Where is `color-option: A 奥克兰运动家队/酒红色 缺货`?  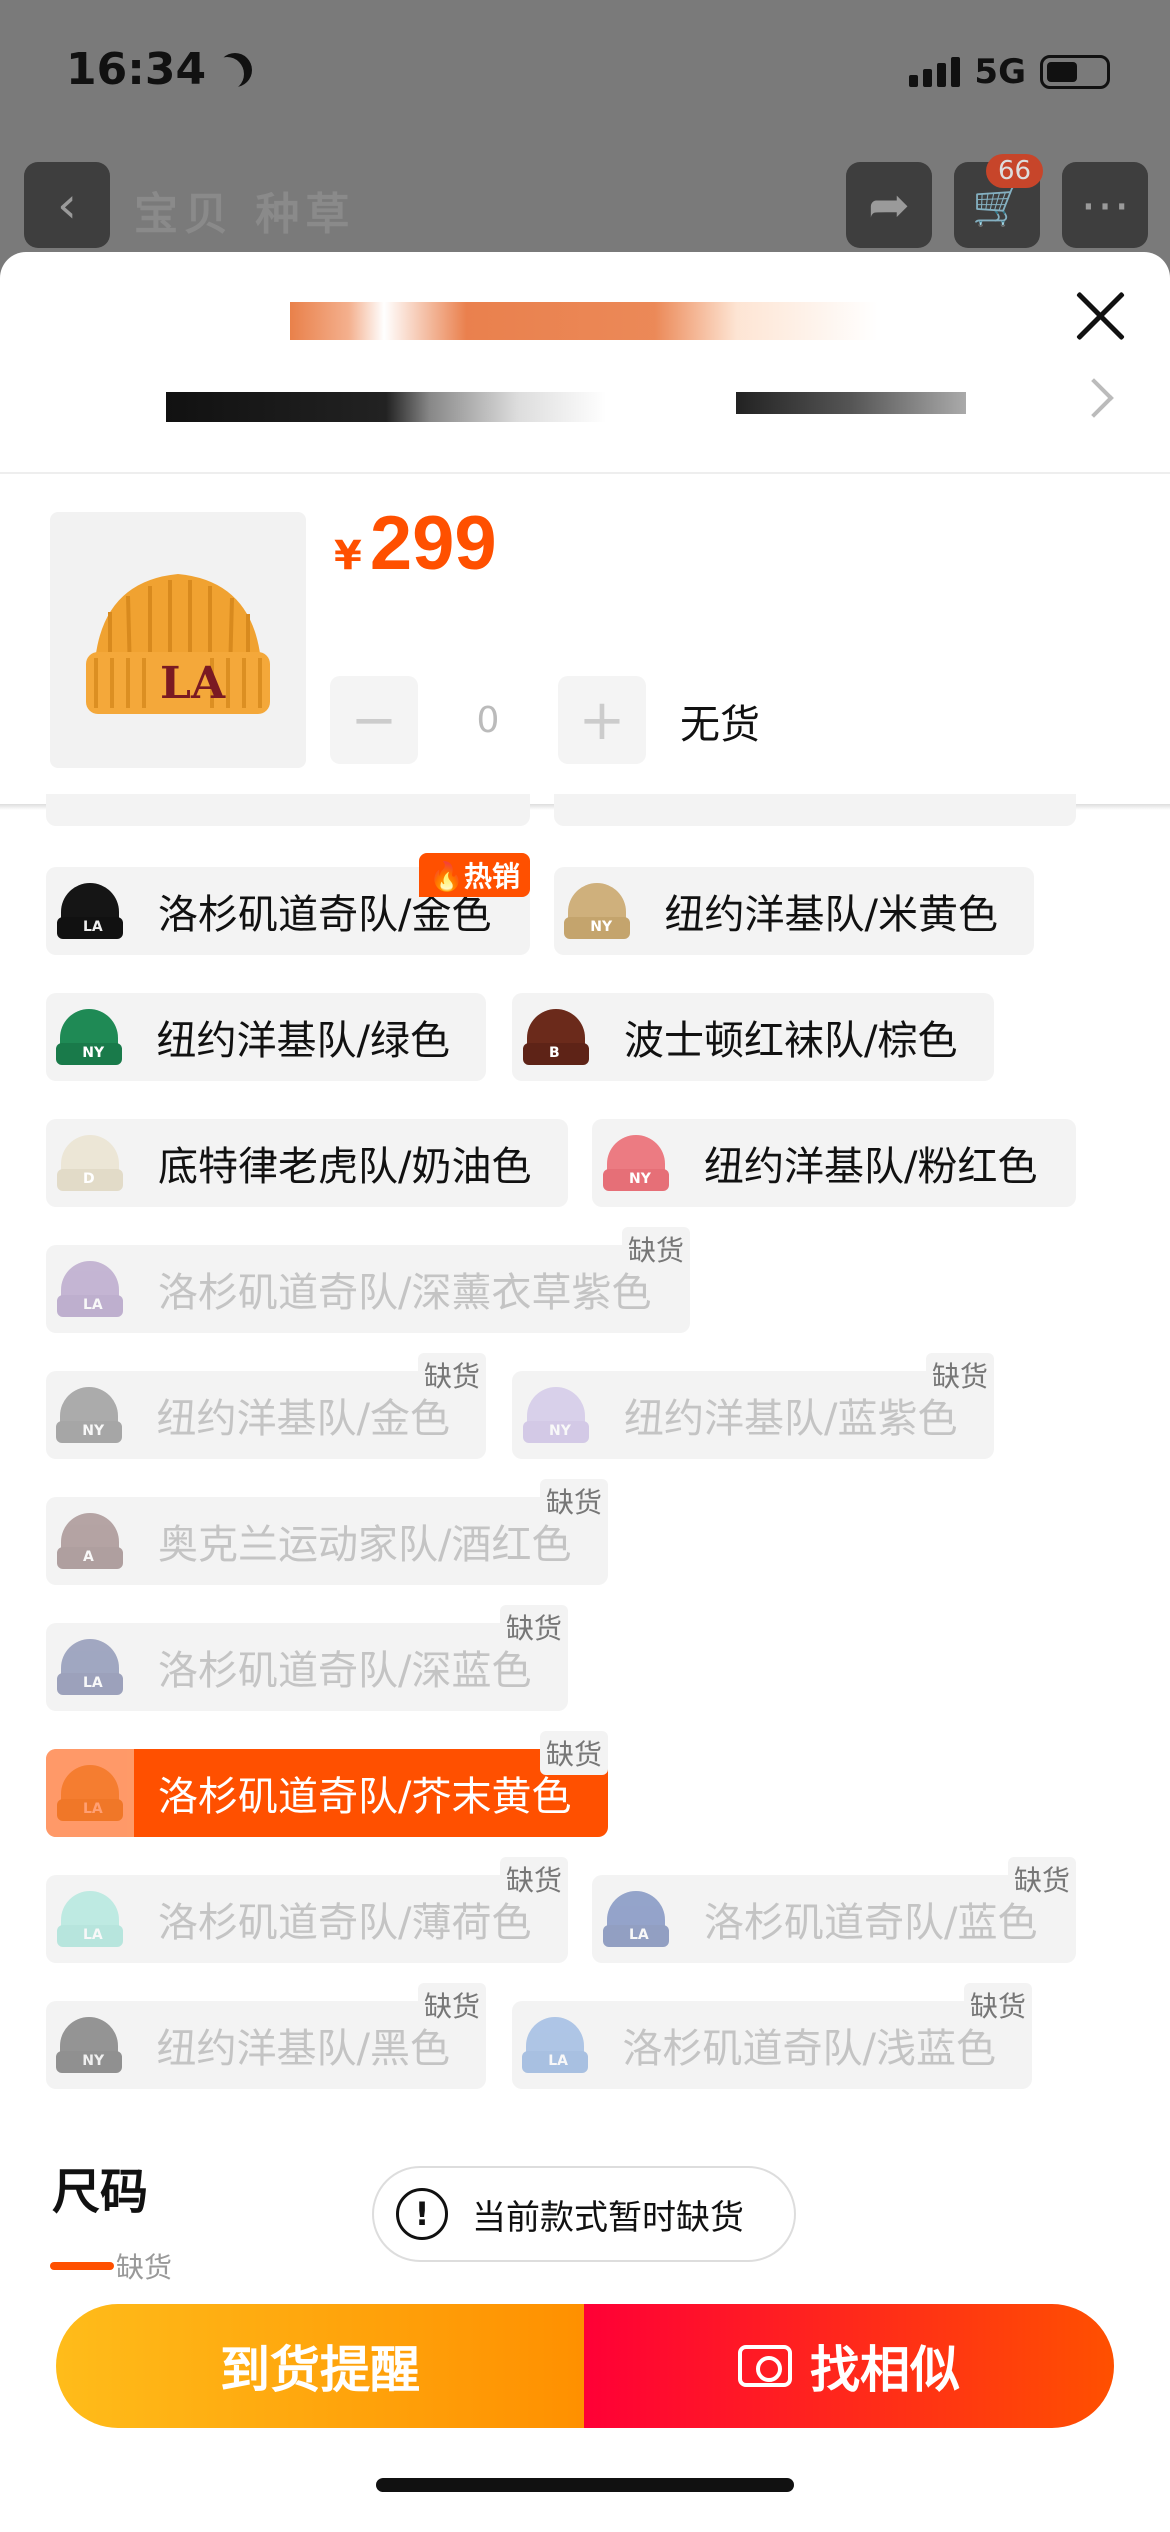 color-option: A 奥克兰运动家队/酒红色 缺货 is located at coordinates (327, 1532).